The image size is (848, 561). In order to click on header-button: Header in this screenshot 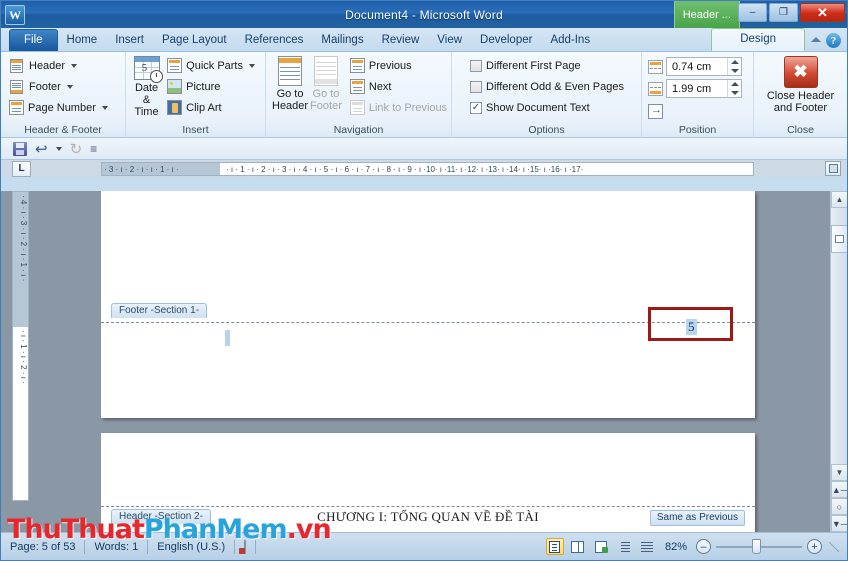, I will do `click(59, 65)`.